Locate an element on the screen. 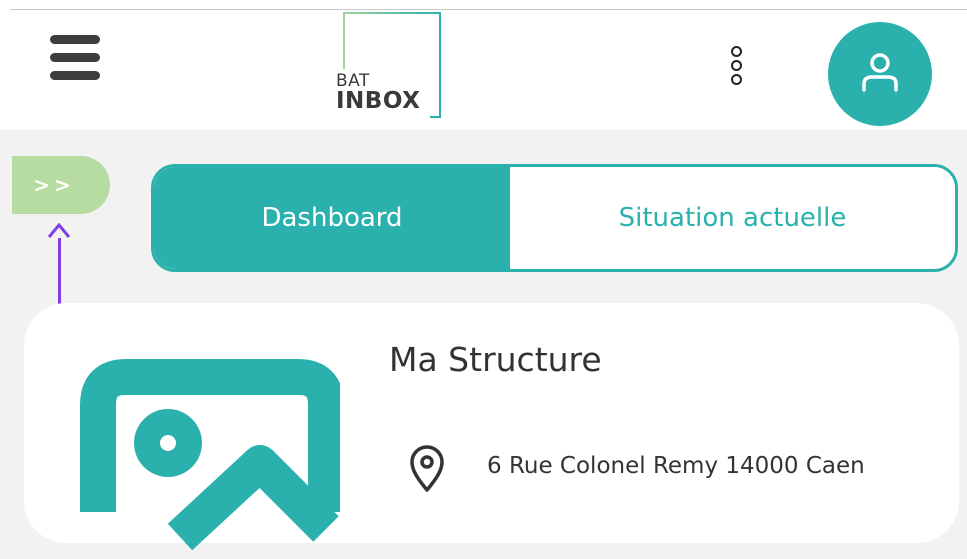 This screenshot has height=559, width=967. annotation-arrow-head-icon is located at coordinates (59, 230).